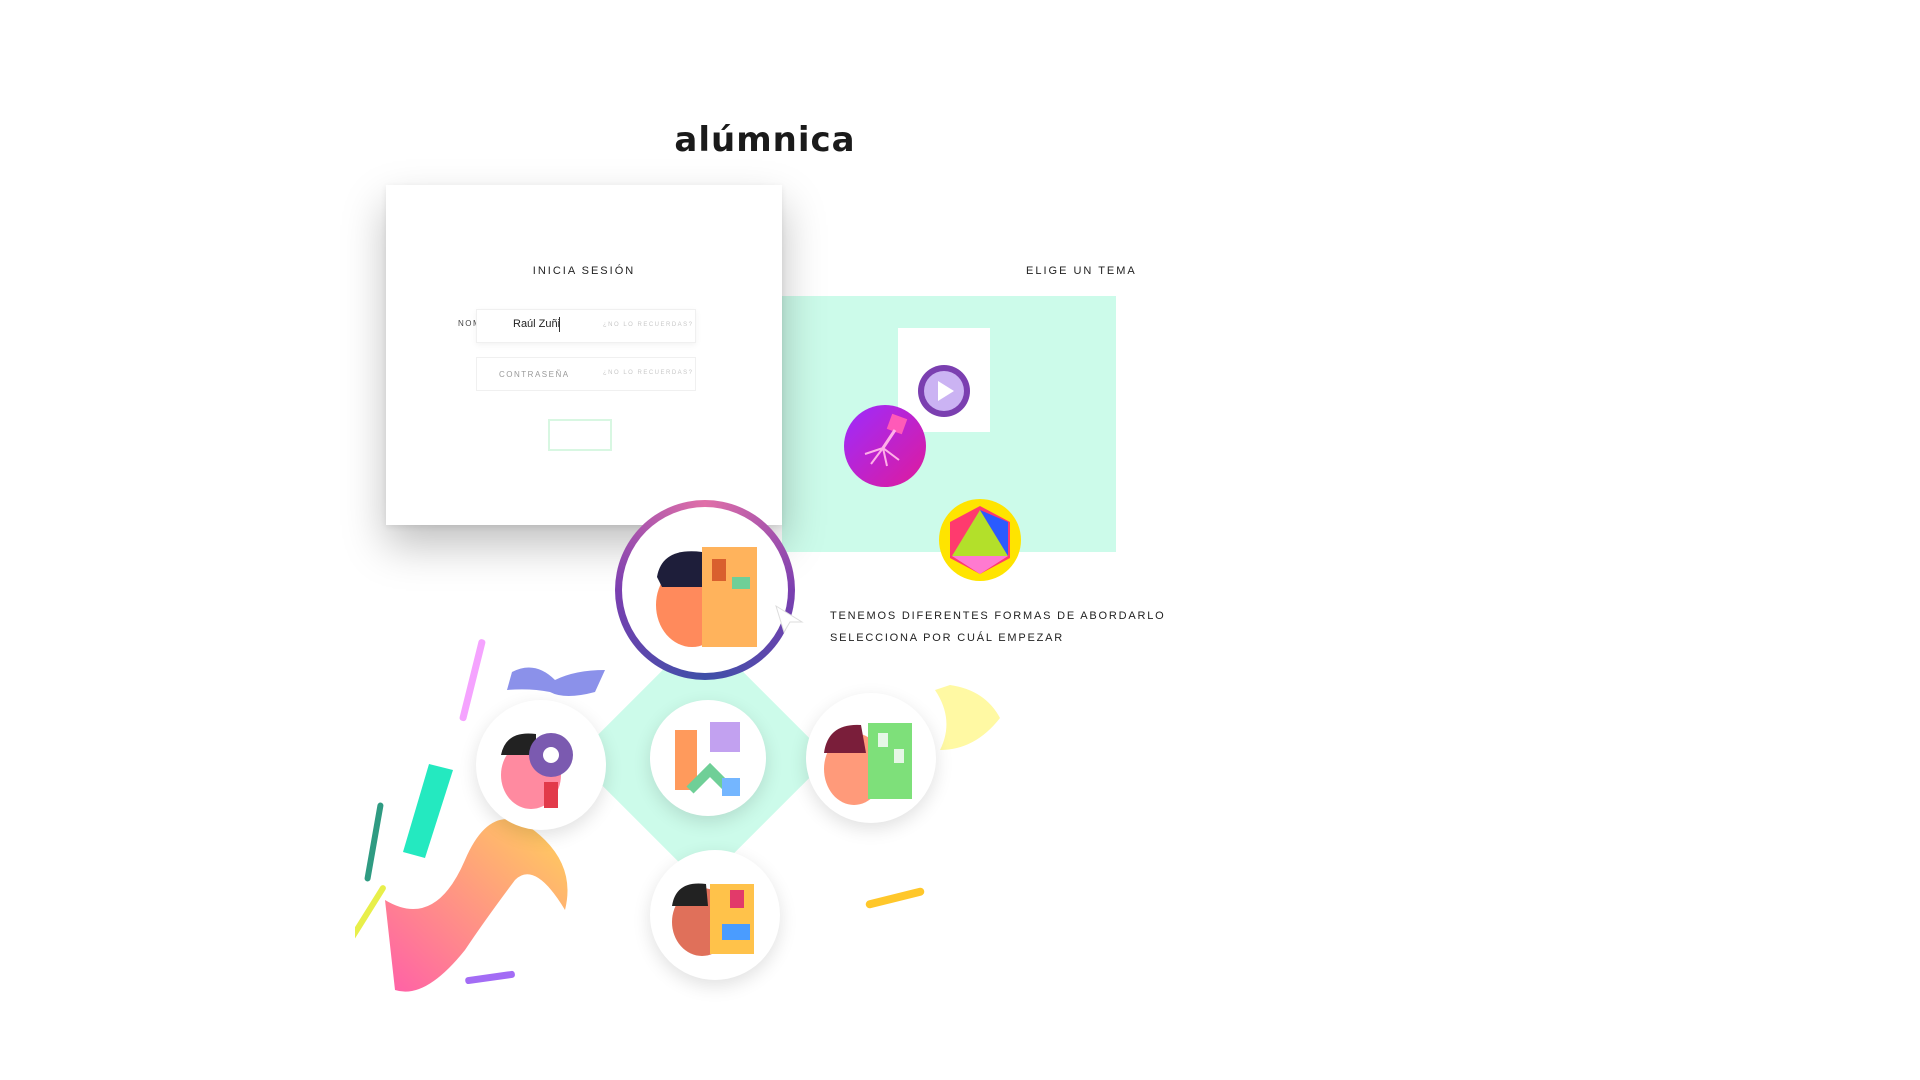 This screenshot has width=1920, height=1080. What do you see at coordinates (706, 597) in the screenshot?
I see `face-house-illustration-icon` at bounding box center [706, 597].